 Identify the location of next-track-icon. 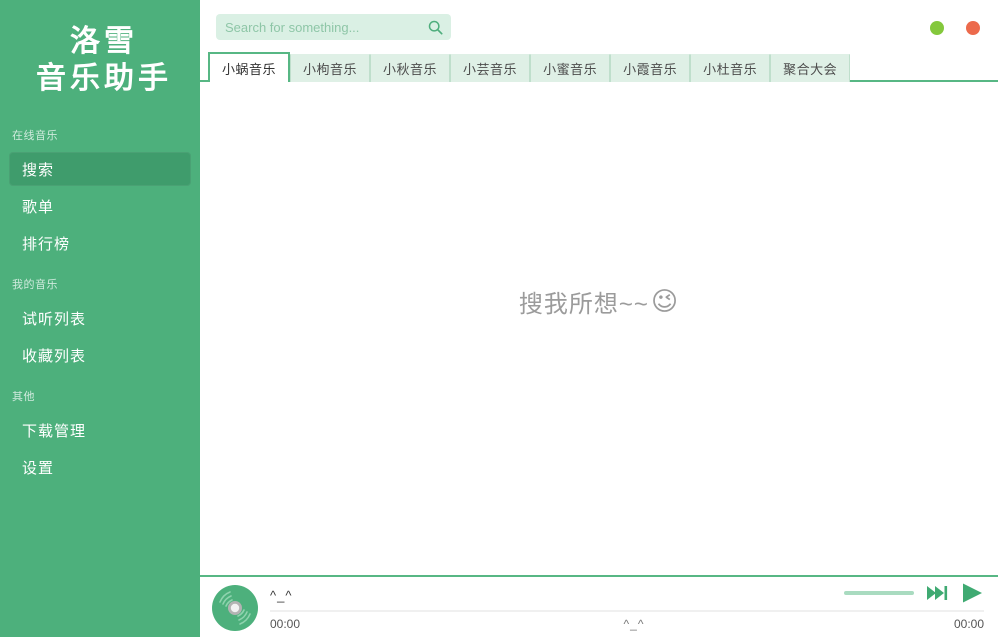
(937, 593).